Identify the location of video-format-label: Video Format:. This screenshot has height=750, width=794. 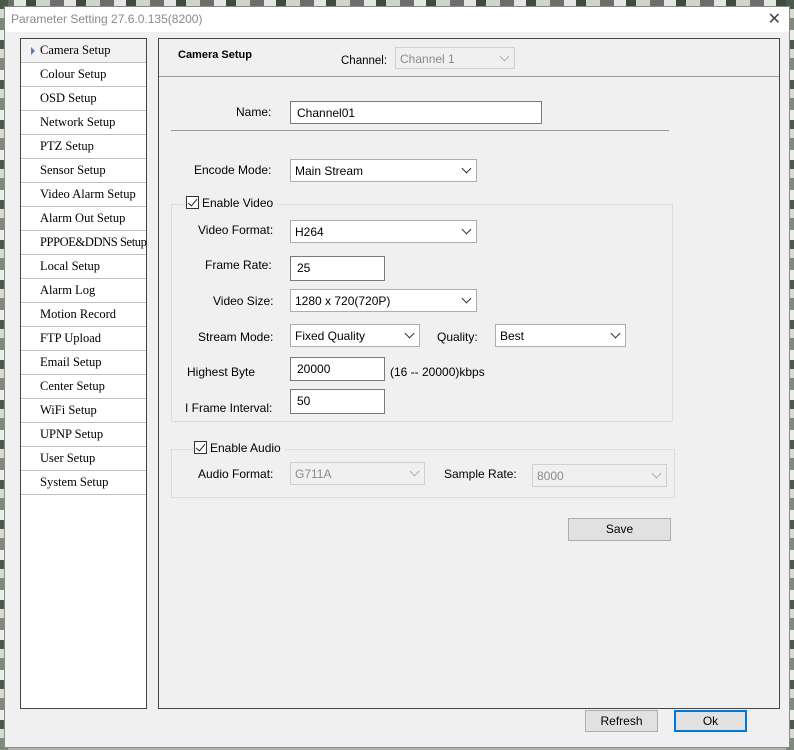
(236, 230).